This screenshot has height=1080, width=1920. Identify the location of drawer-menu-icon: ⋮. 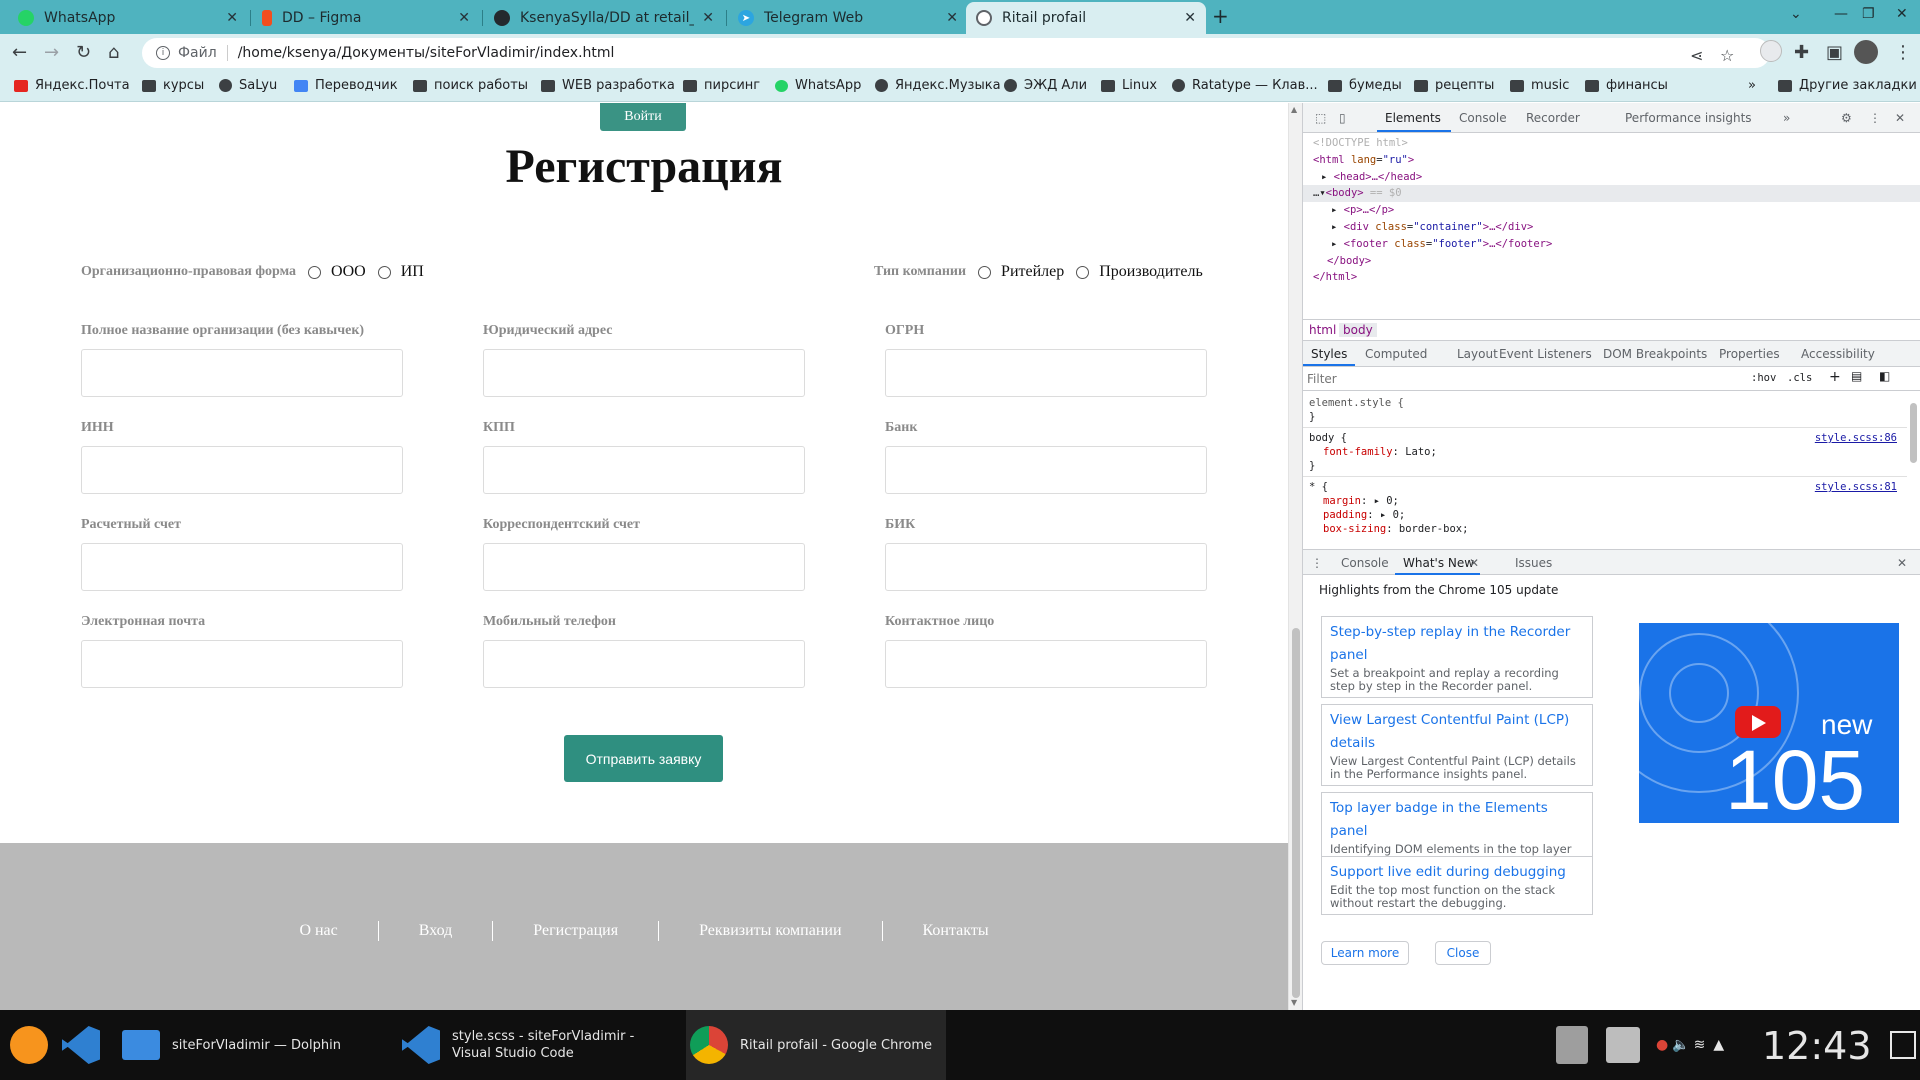
(1317, 563).